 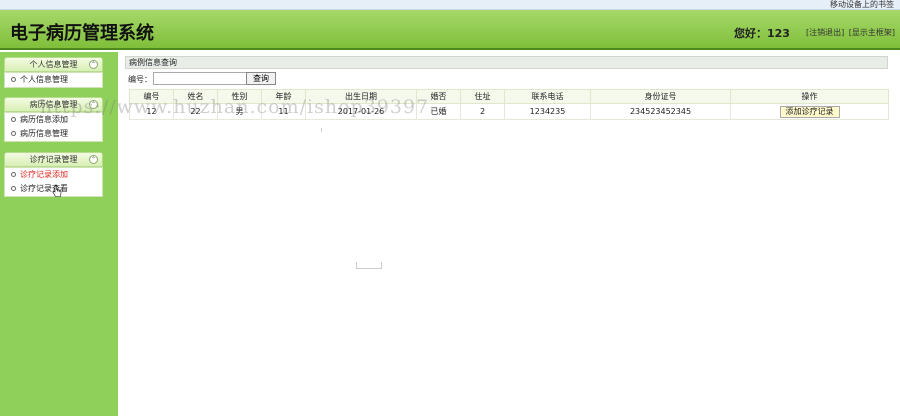 What do you see at coordinates (261, 78) in the screenshot?
I see `search-button: 查询` at bounding box center [261, 78].